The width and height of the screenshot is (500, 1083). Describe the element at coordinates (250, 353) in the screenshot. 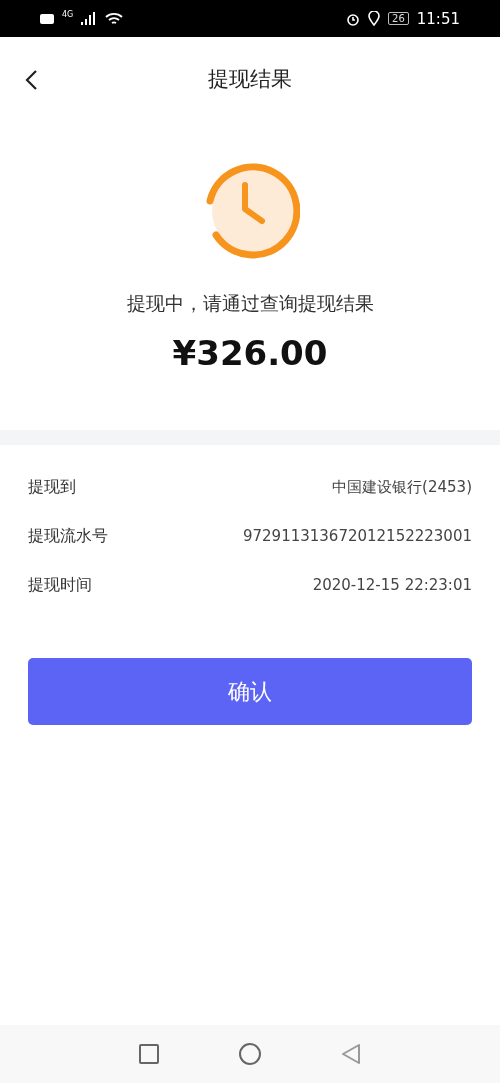

I see `amount: ¥326.00` at that location.